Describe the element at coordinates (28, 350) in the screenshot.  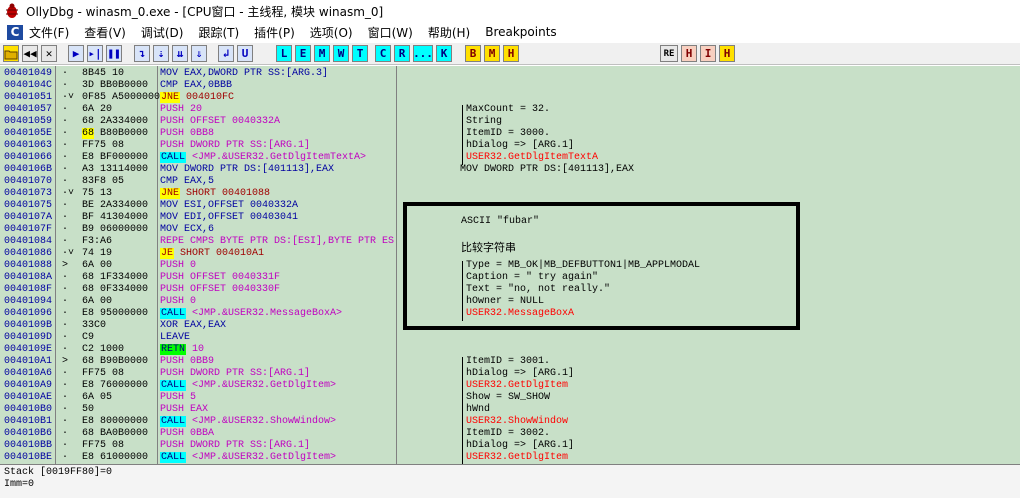
I see `address-cell: 0040109E` at that location.